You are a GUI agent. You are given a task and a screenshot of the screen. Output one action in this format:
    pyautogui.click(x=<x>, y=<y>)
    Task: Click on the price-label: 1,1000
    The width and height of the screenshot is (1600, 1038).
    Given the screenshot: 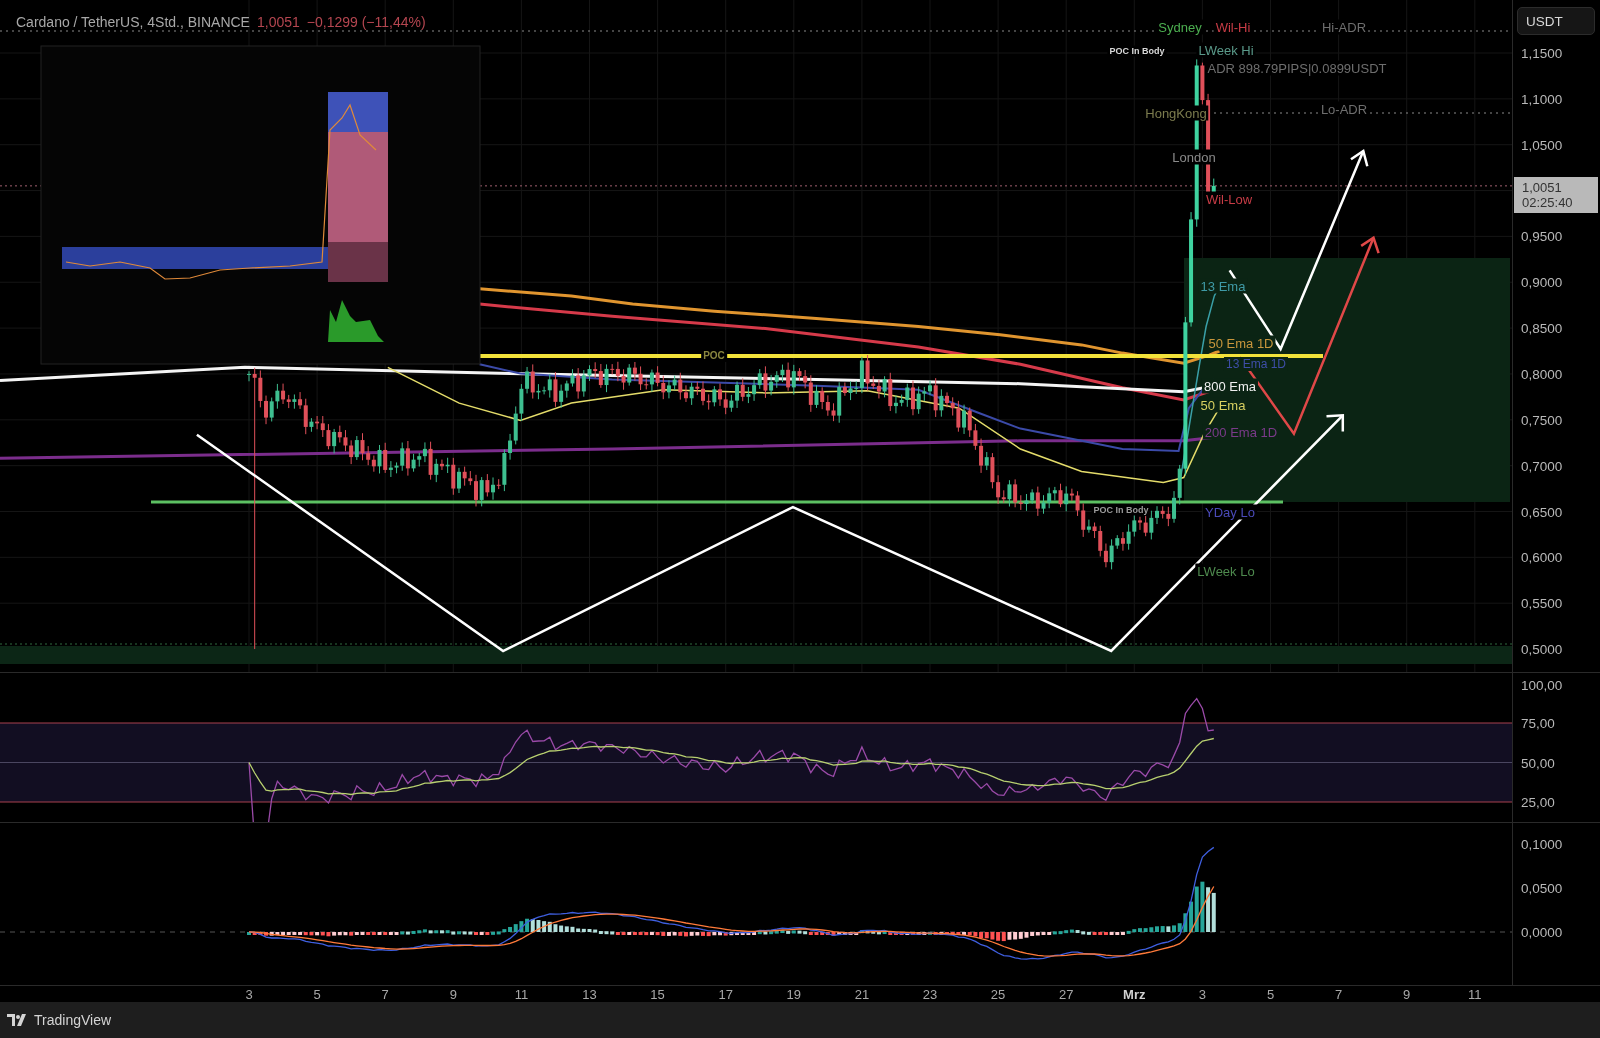 What is the action you would take?
    pyautogui.click(x=1542, y=99)
    